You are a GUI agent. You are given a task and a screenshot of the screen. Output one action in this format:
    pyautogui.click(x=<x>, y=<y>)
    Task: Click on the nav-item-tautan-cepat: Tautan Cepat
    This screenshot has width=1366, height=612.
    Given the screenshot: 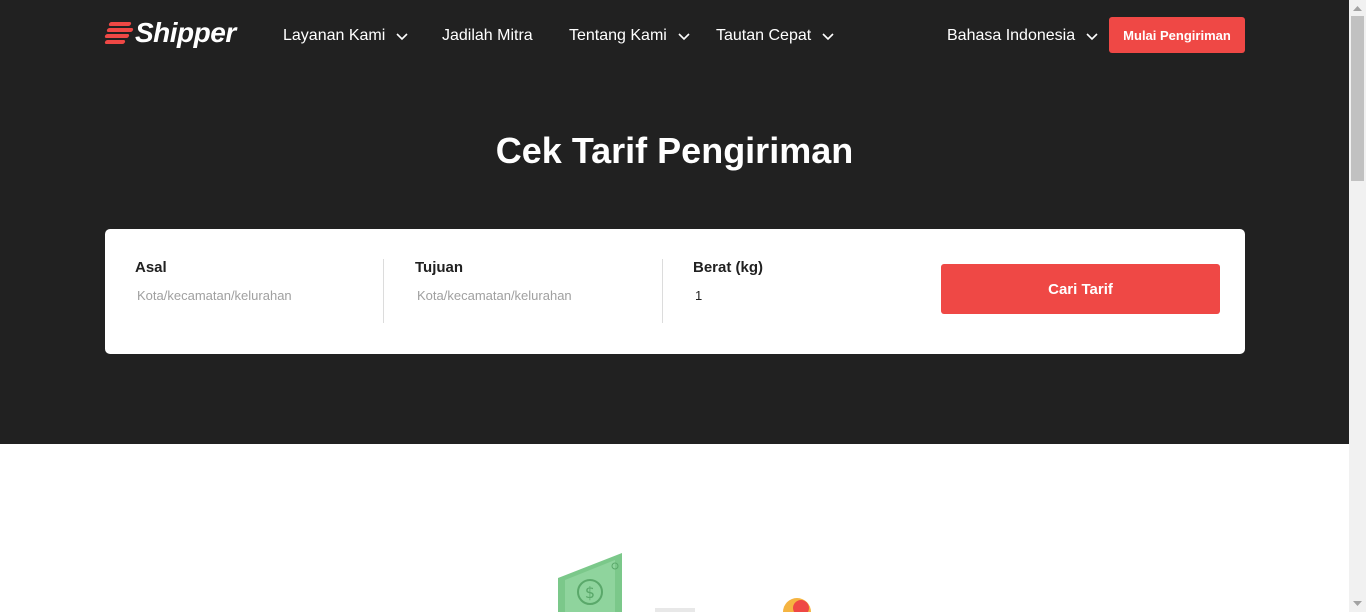 What is the action you would take?
    pyautogui.click(x=775, y=36)
    